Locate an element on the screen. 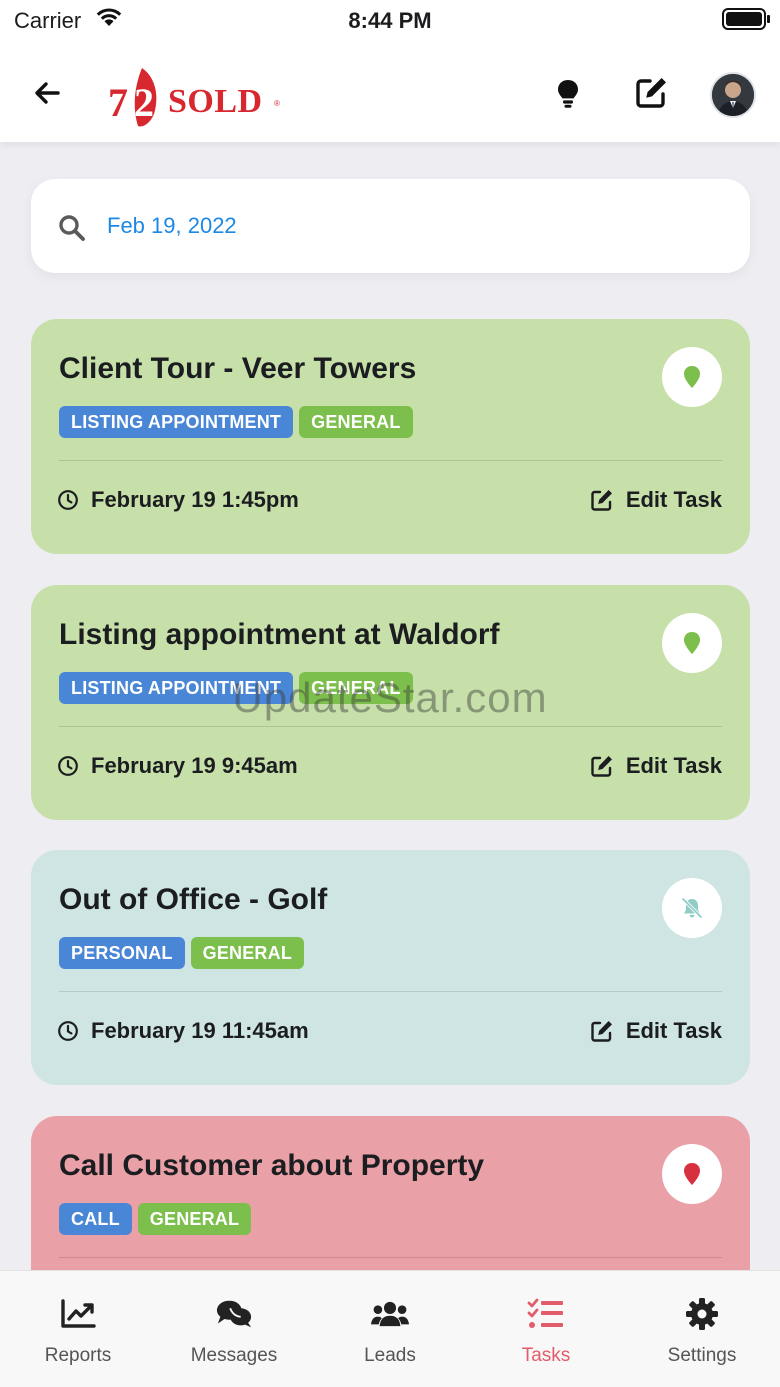 The image size is (780, 1387). task-tags: CALL GENERAL is located at coordinates (155, 1219).